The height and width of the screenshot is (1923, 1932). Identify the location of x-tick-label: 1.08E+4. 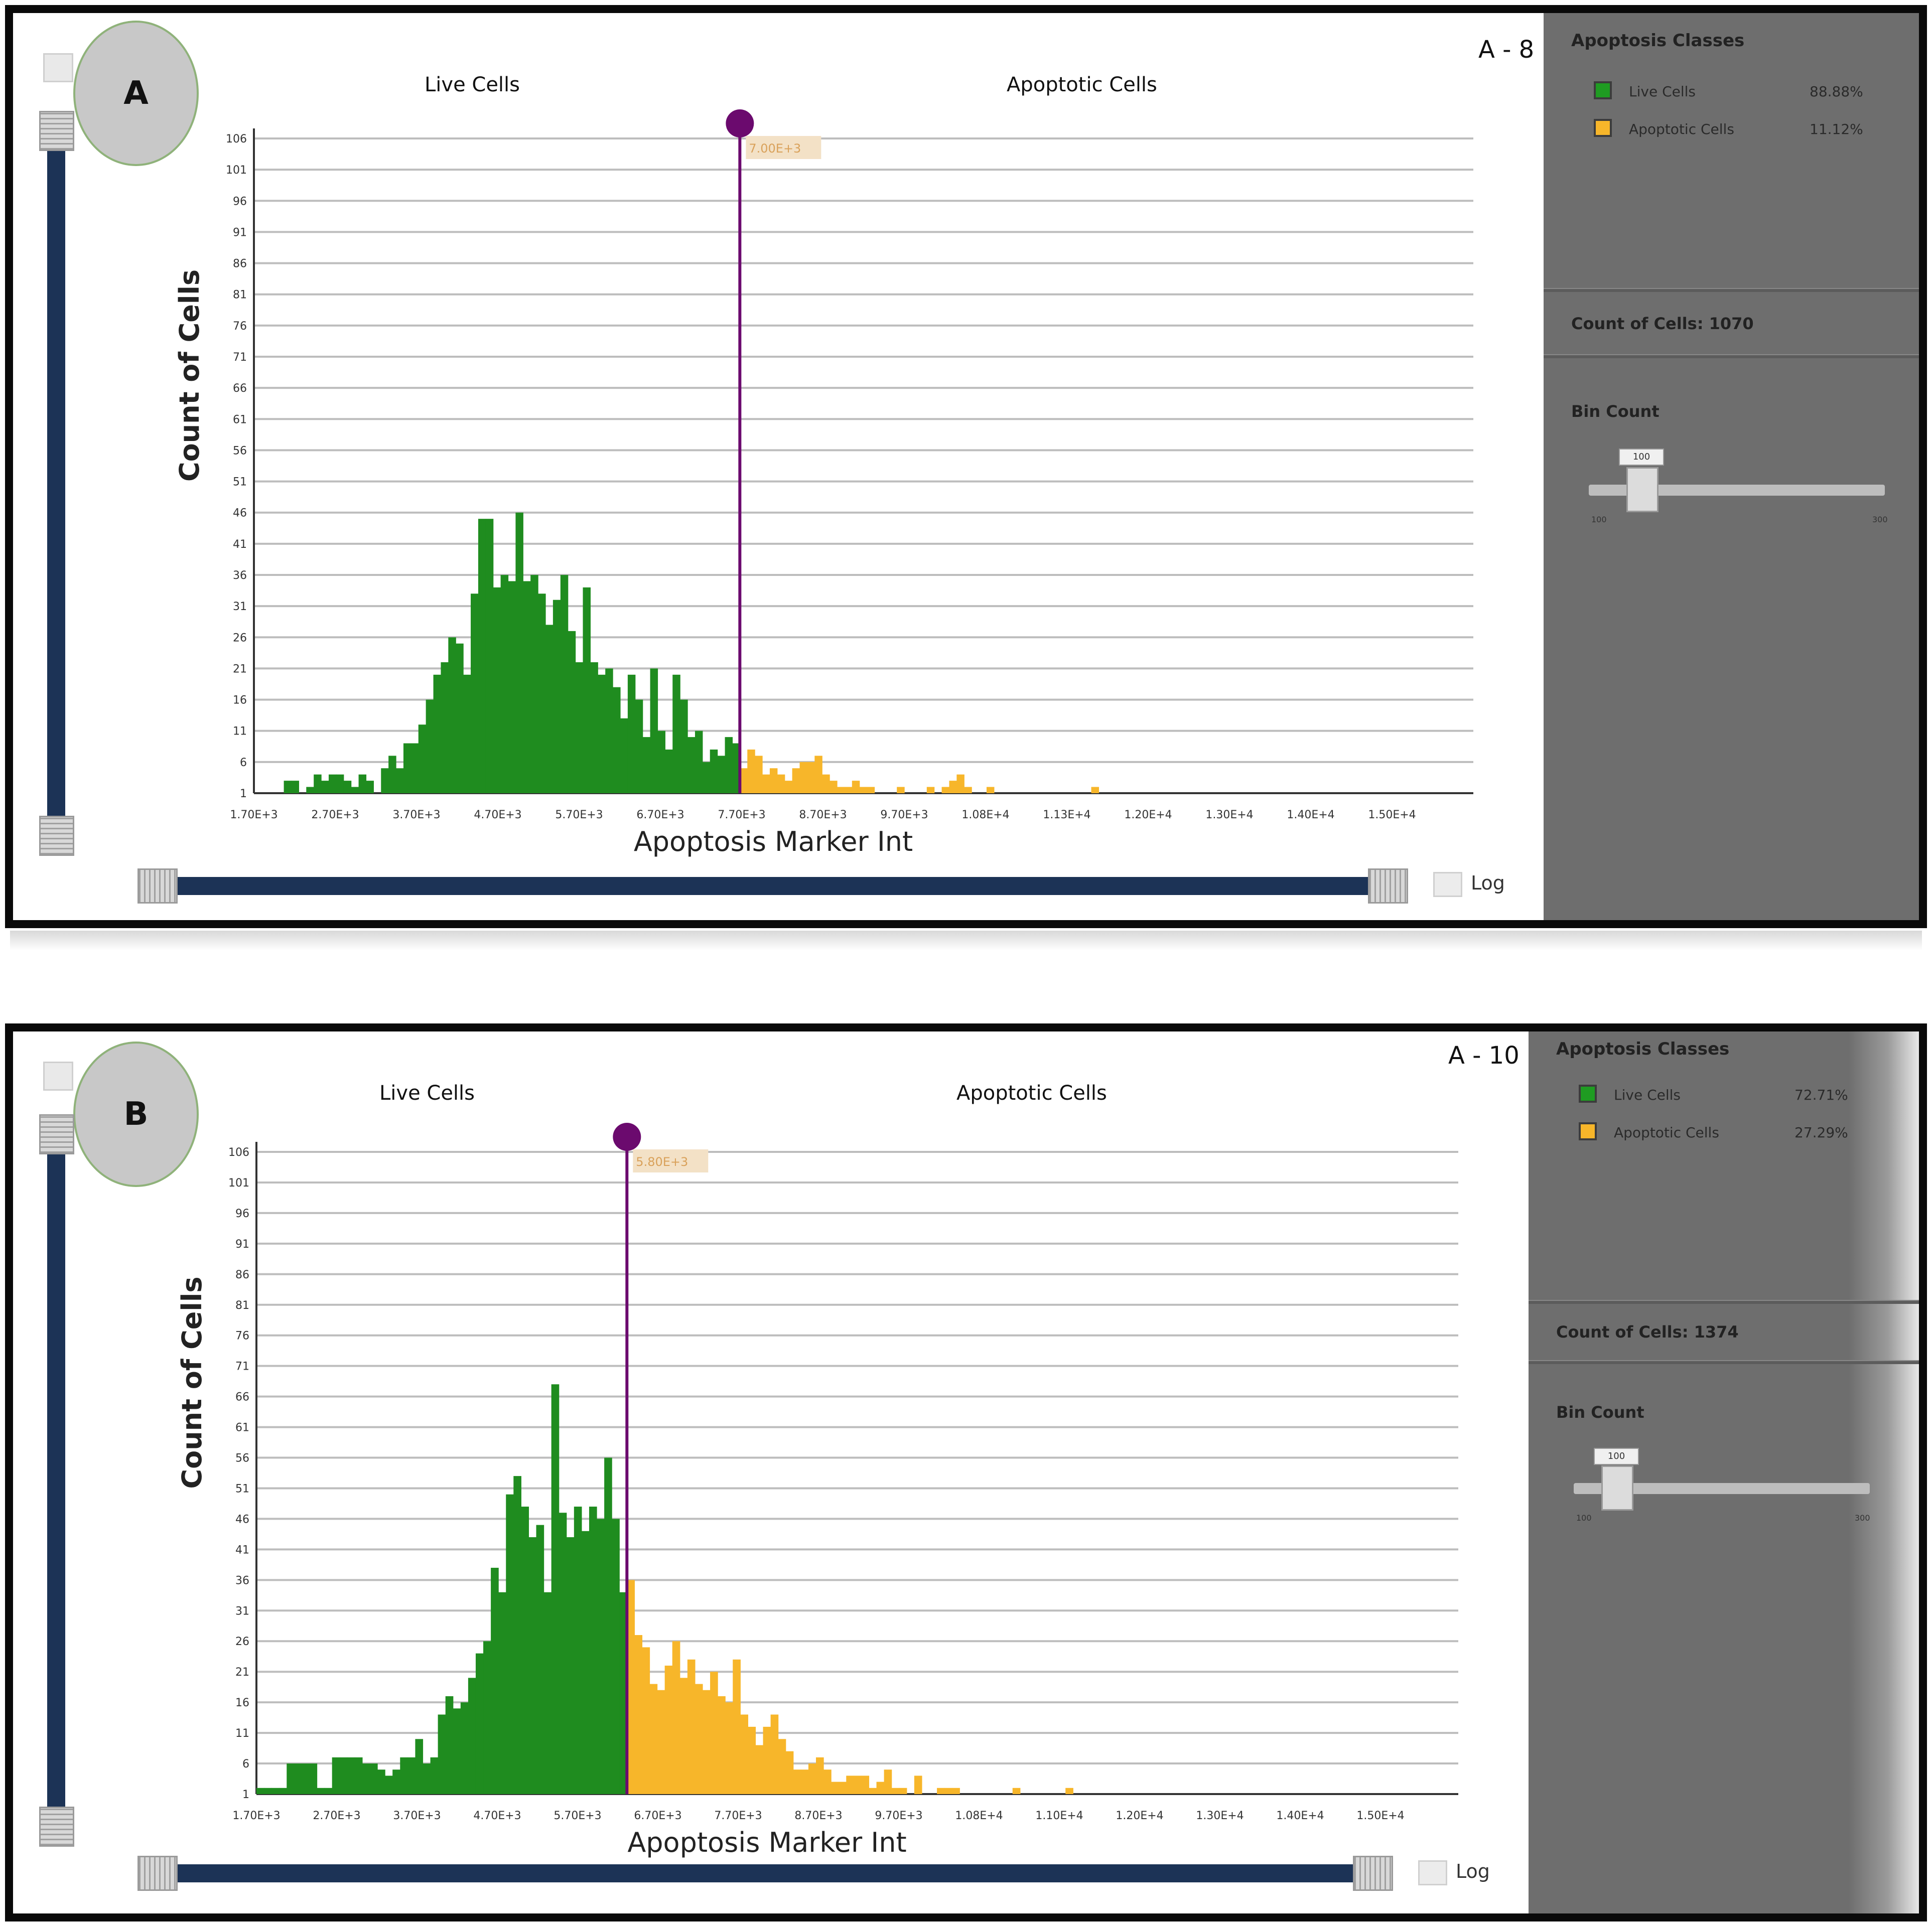
(985, 815).